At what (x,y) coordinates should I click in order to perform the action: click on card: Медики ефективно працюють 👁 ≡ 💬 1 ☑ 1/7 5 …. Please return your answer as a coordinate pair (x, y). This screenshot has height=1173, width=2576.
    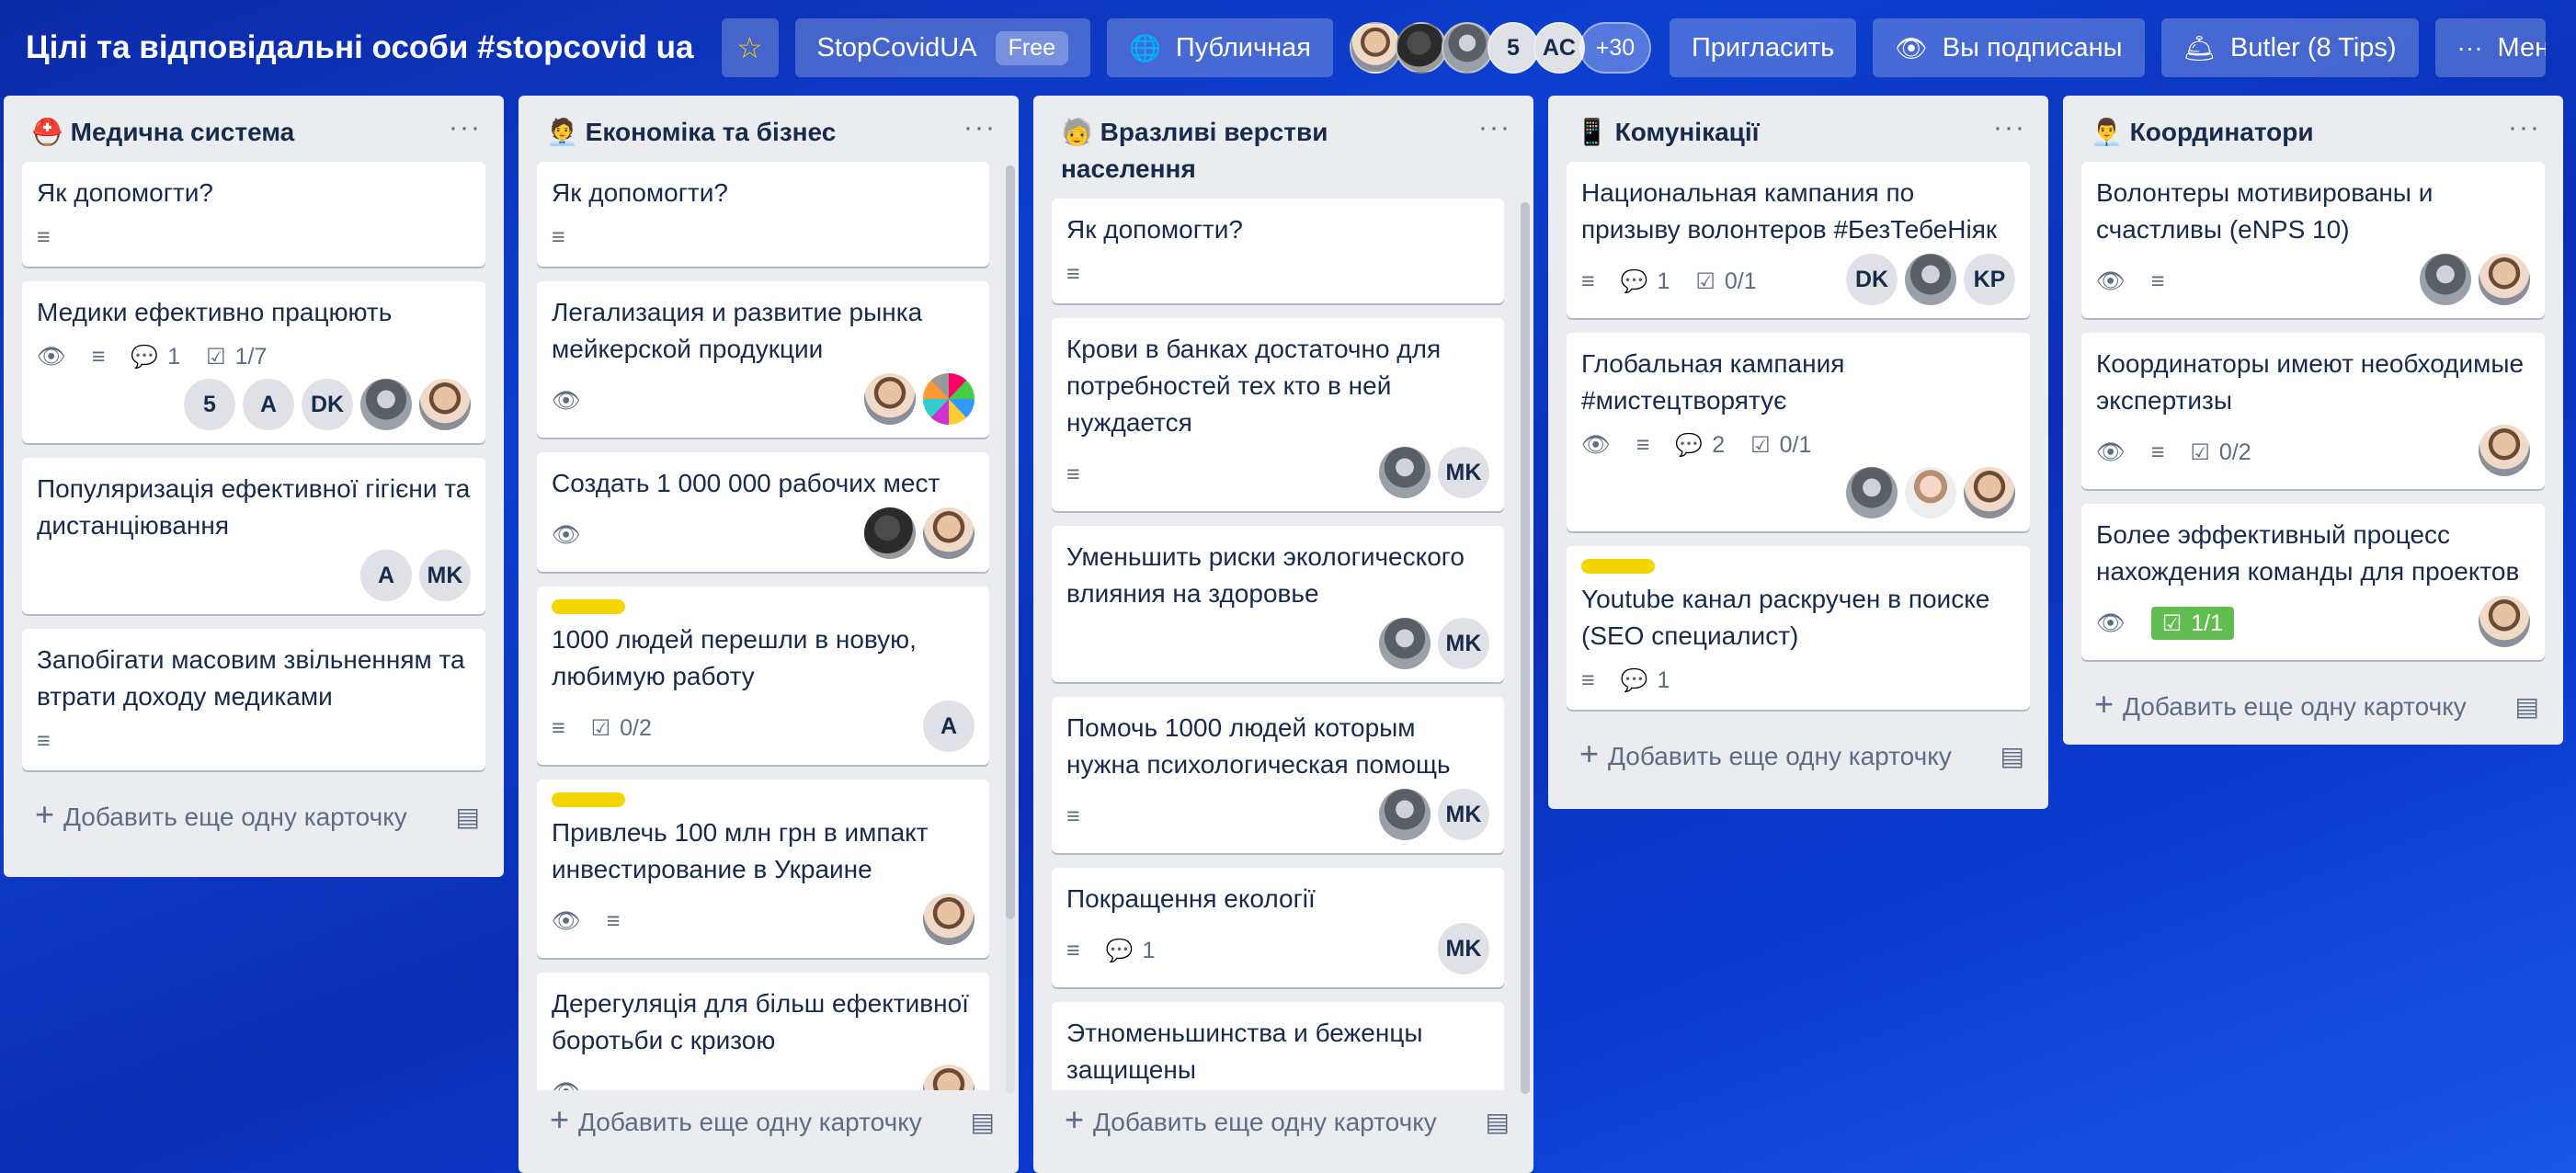
    Looking at the image, I should click on (253, 362).